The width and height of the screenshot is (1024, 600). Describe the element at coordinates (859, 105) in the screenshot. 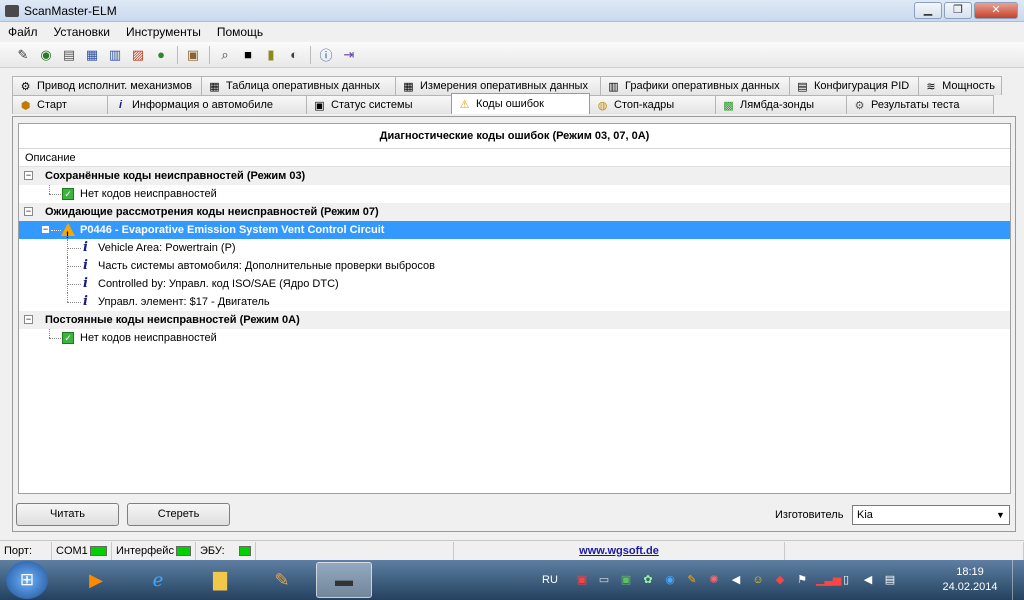

I see `gear-icon: ⚙` at that location.